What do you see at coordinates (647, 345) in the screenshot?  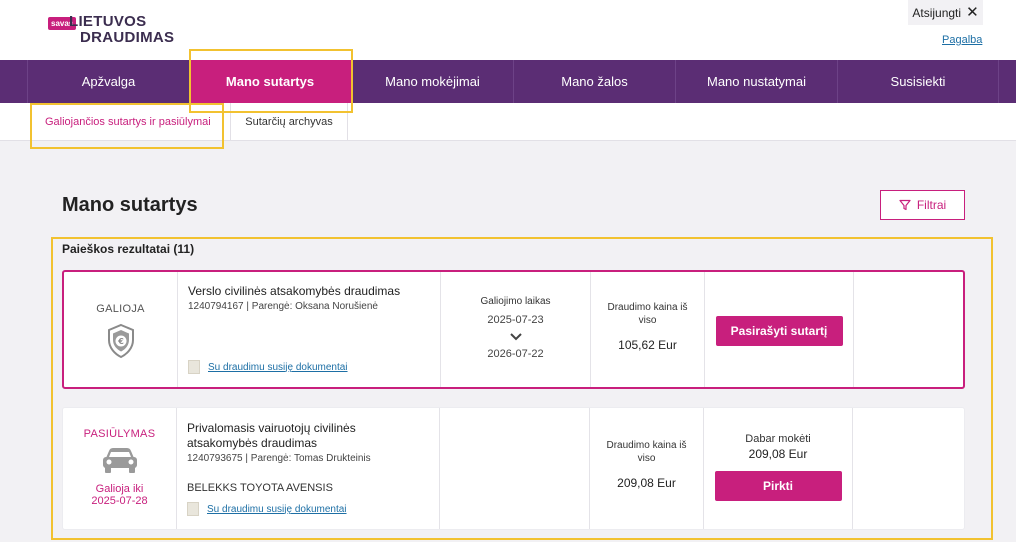 I see `price-value: 105,62 Eur` at bounding box center [647, 345].